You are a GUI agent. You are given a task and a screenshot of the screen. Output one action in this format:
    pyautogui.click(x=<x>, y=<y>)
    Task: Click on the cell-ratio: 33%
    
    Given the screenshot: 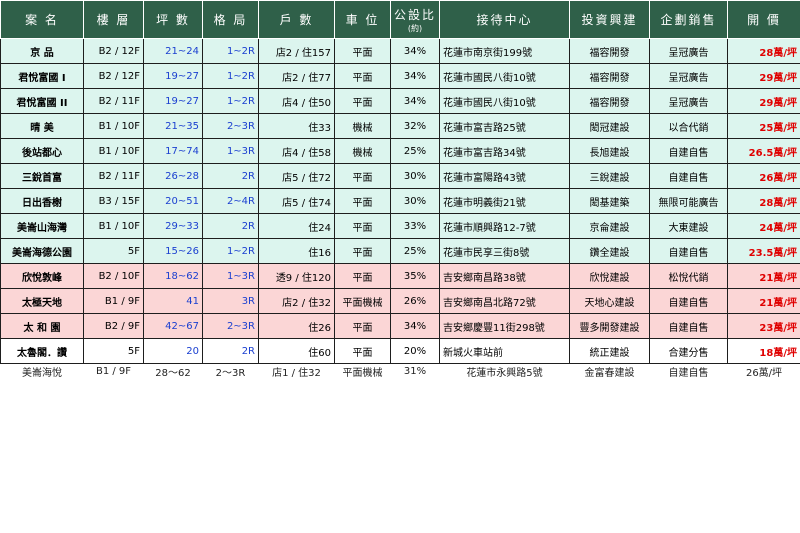 What is the action you would take?
    pyautogui.click(x=415, y=226)
    